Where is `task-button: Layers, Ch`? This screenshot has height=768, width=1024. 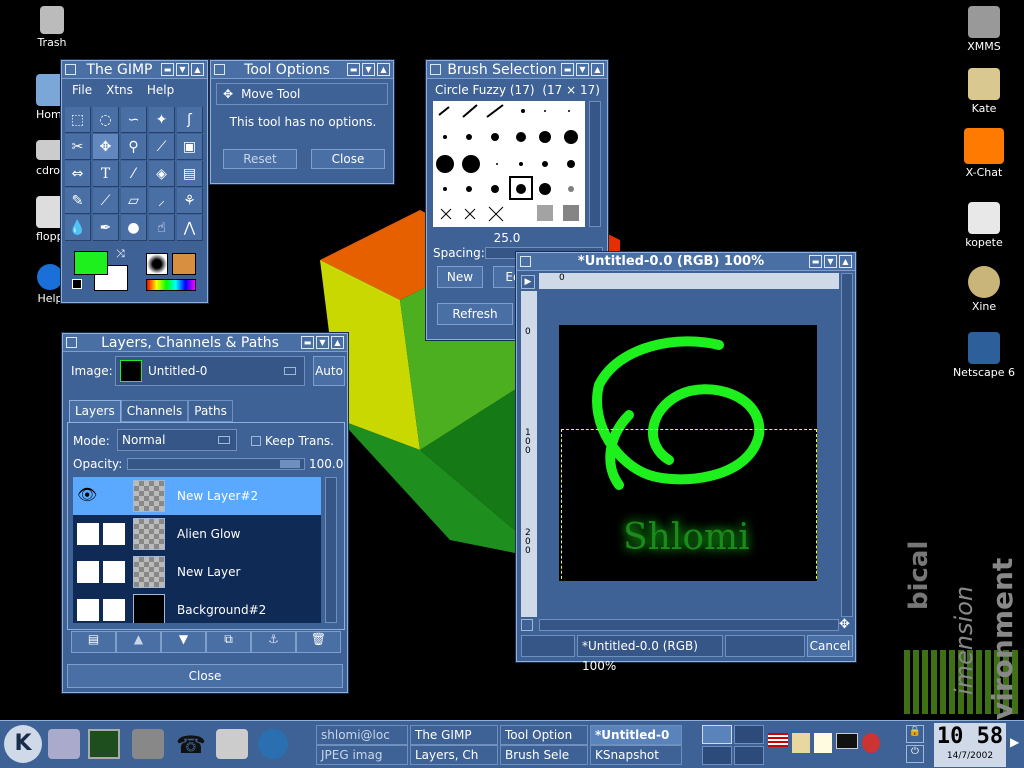 task-button: Layers, Ch is located at coordinates (454, 755).